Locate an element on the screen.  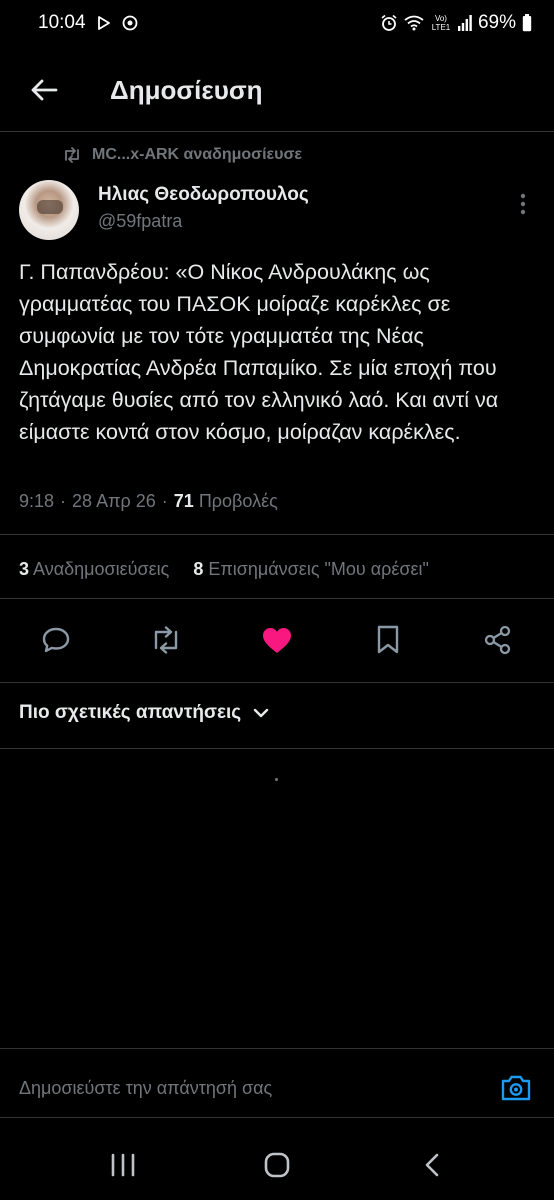
reply-icon is located at coordinates (56, 640).